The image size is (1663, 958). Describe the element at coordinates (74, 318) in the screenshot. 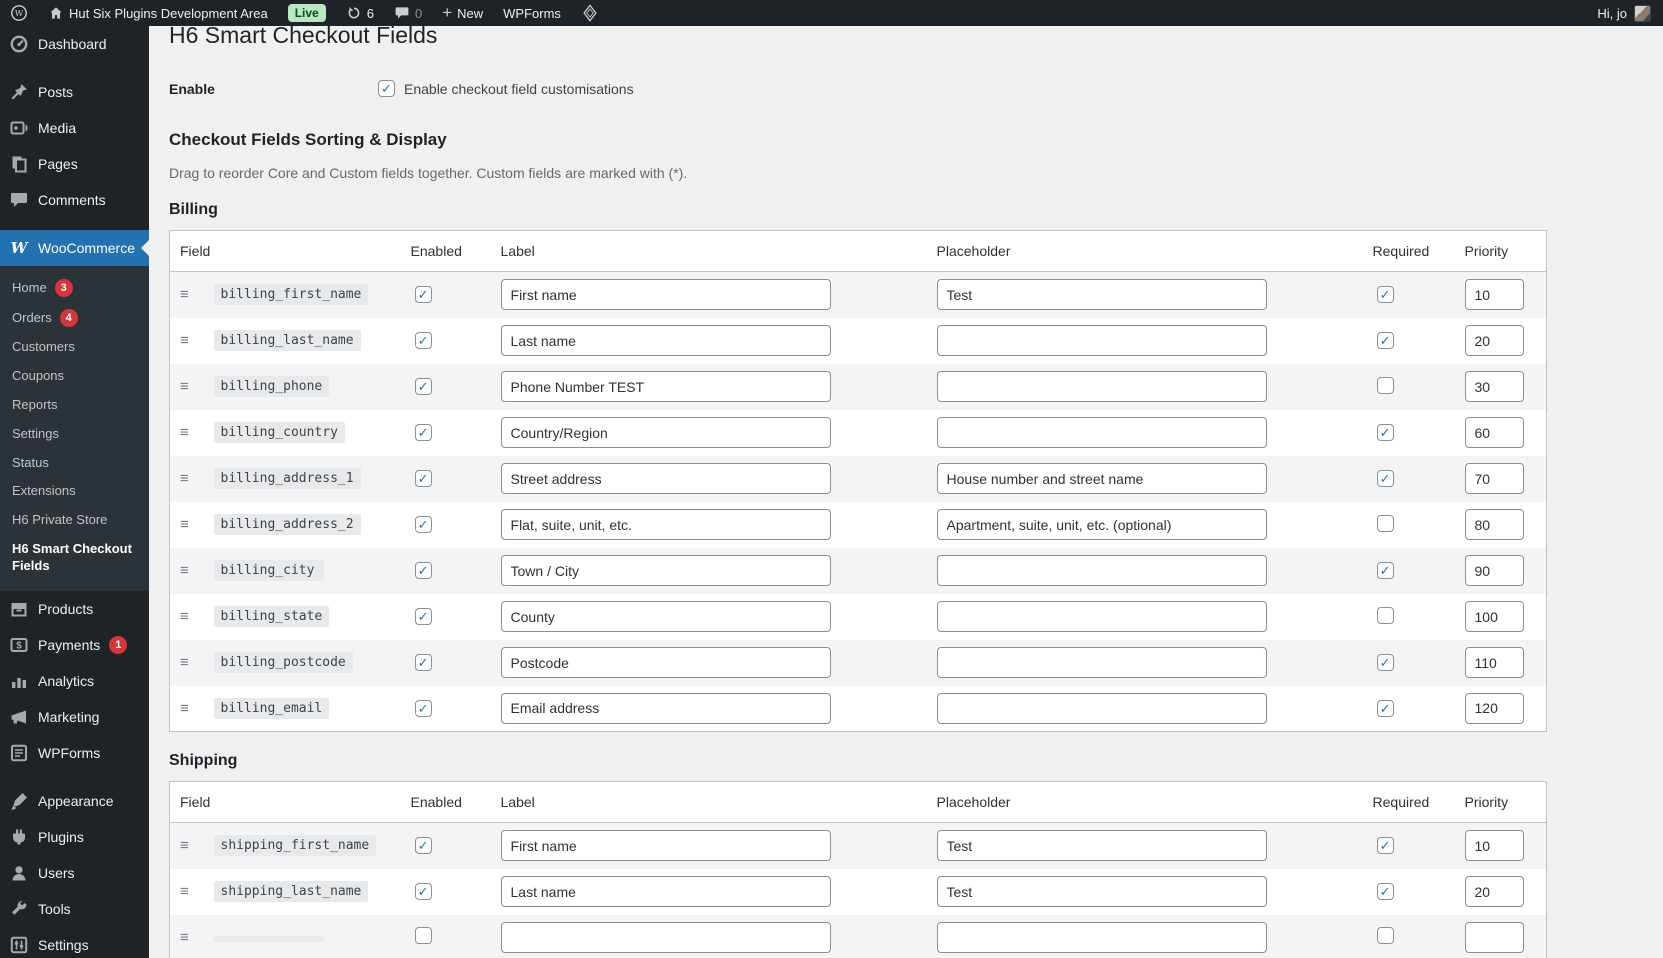

I see `submenu-item-orders: Orders 4` at that location.